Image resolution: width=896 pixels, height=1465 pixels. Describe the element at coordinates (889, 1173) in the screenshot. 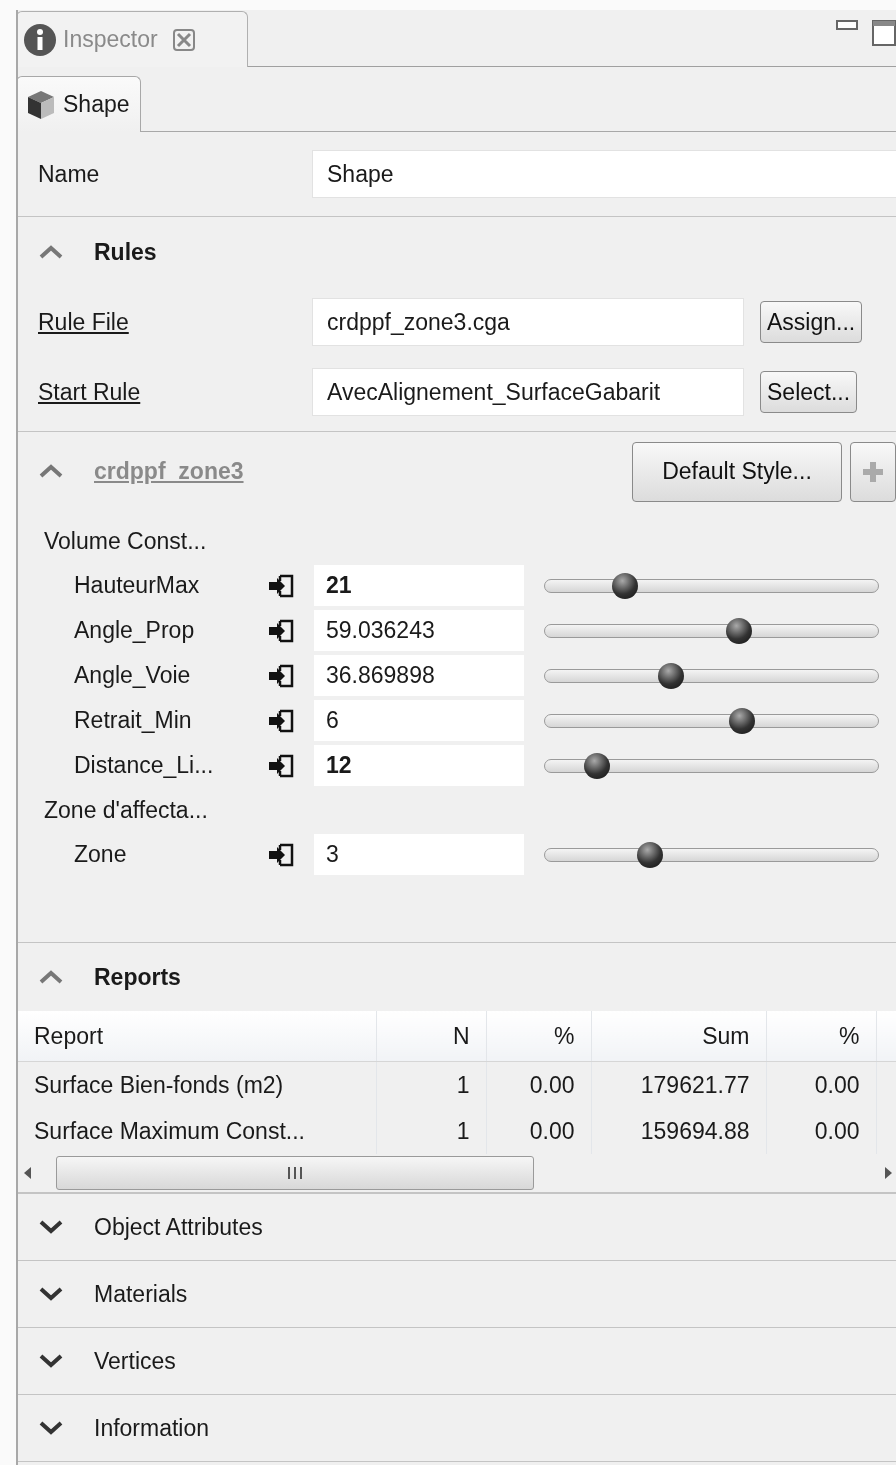

I see `scroll-right-icon` at that location.